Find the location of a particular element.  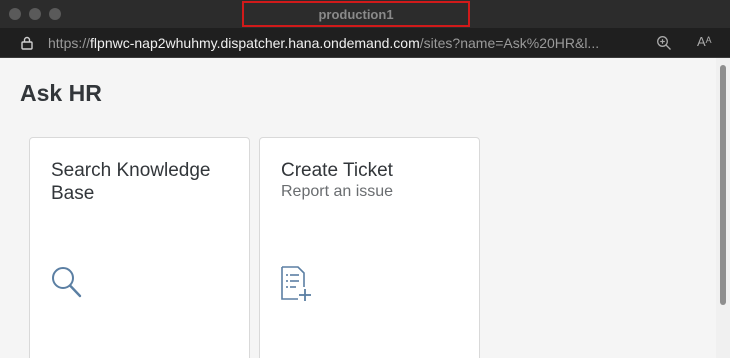

window-title: production1 is located at coordinates (356, 14).